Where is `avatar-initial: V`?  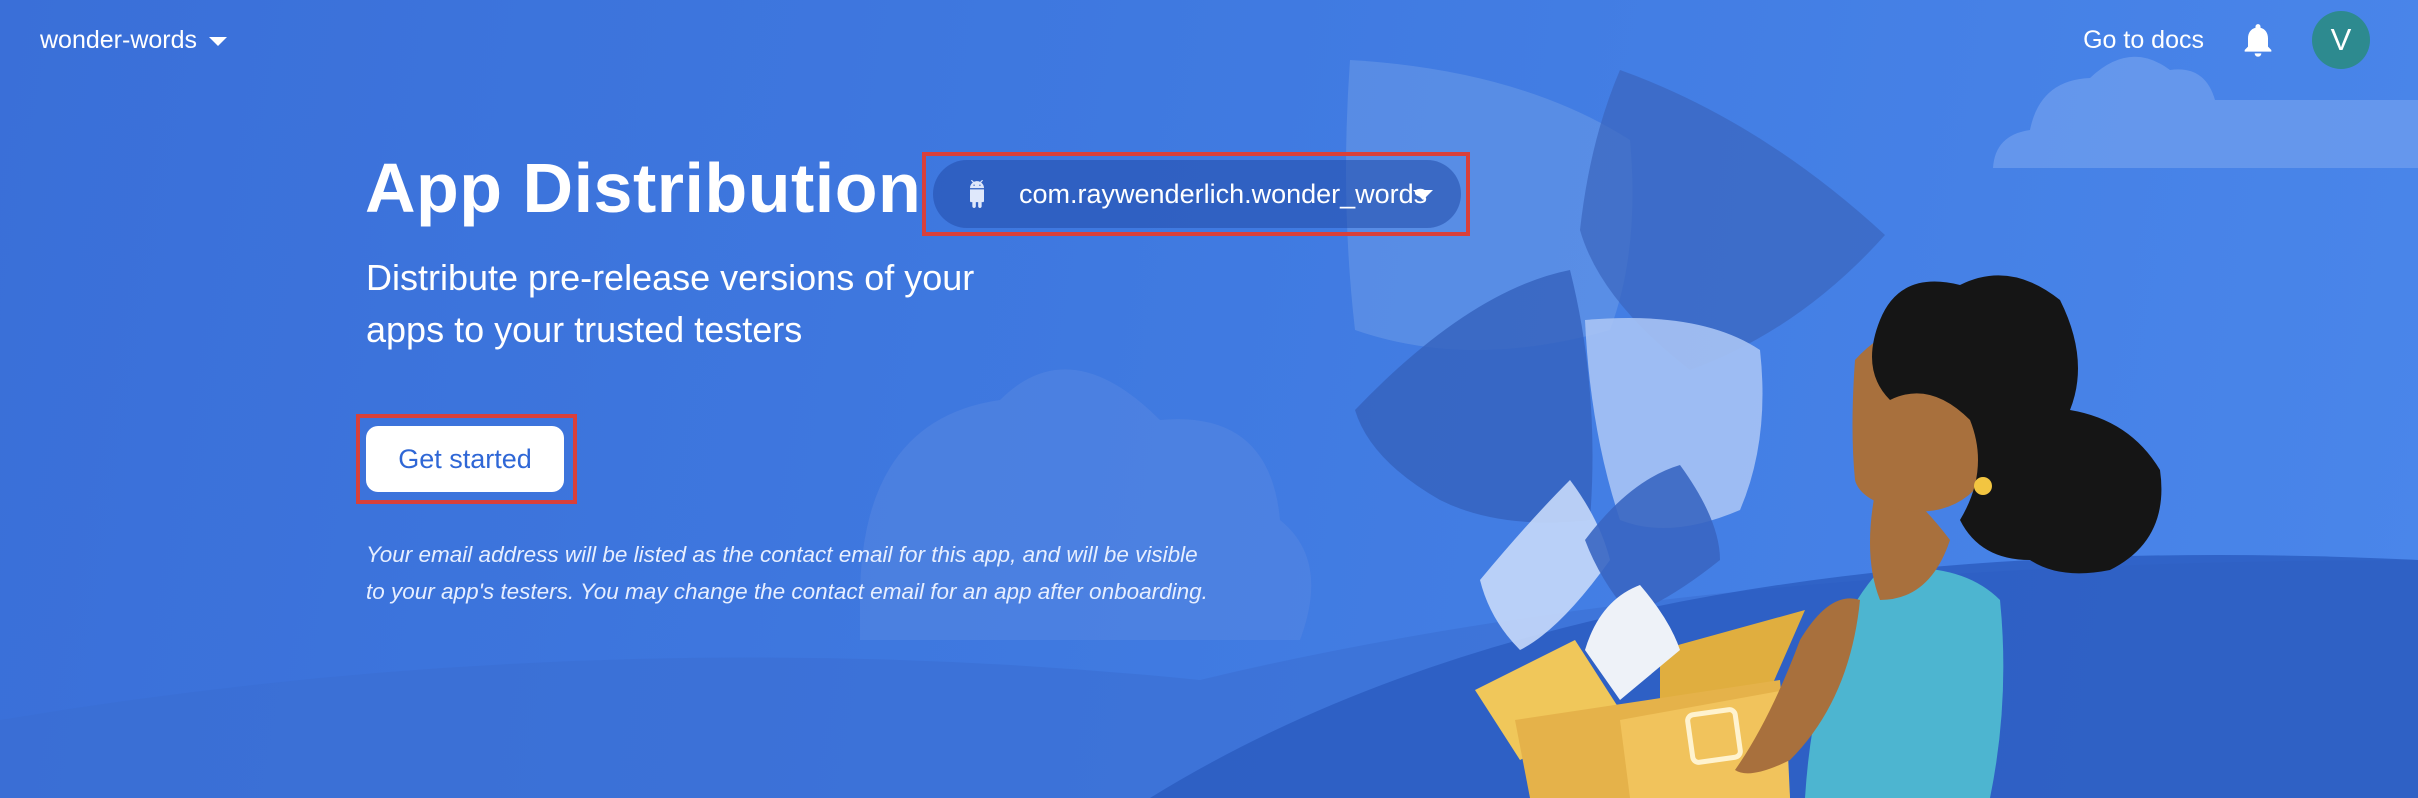
avatar-initial: V is located at coordinates (2341, 39).